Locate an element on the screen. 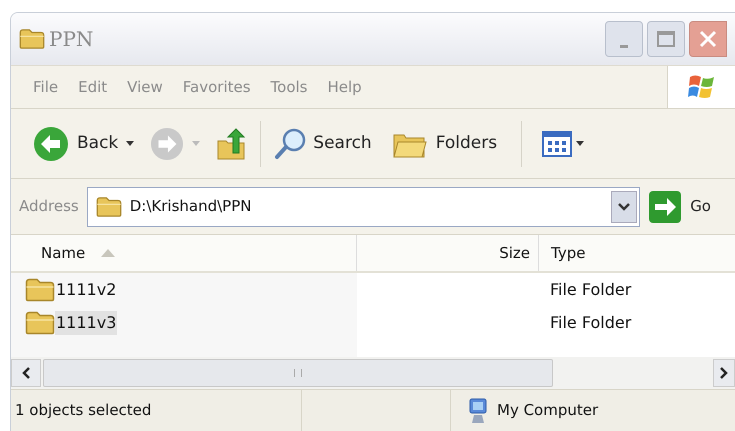 The height and width of the screenshot is (431, 735). chevron-left-icon is located at coordinates (26, 373).